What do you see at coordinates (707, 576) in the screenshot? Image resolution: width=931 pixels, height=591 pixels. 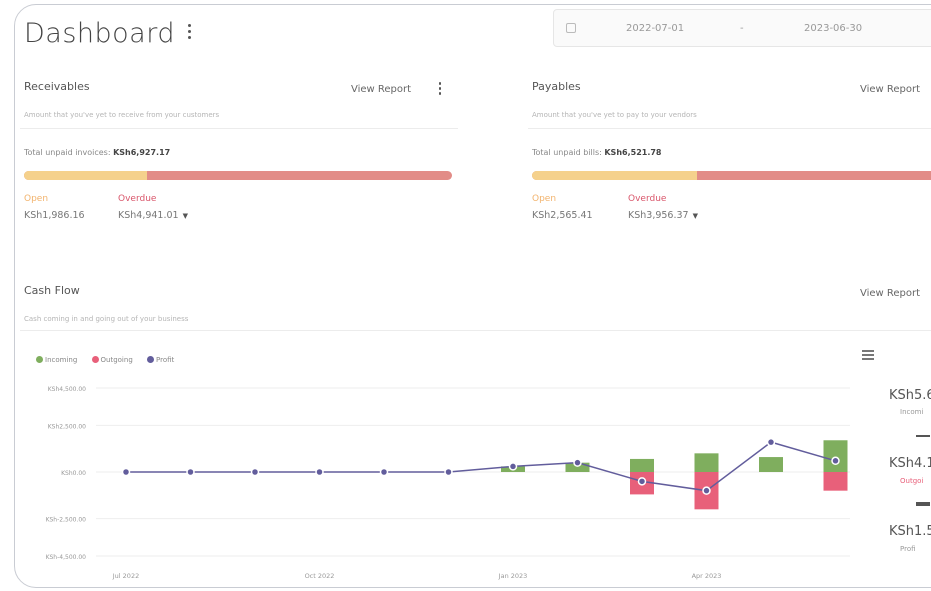 I see `x-tick-label: Apr 2023` at bounding box center [707, 576].